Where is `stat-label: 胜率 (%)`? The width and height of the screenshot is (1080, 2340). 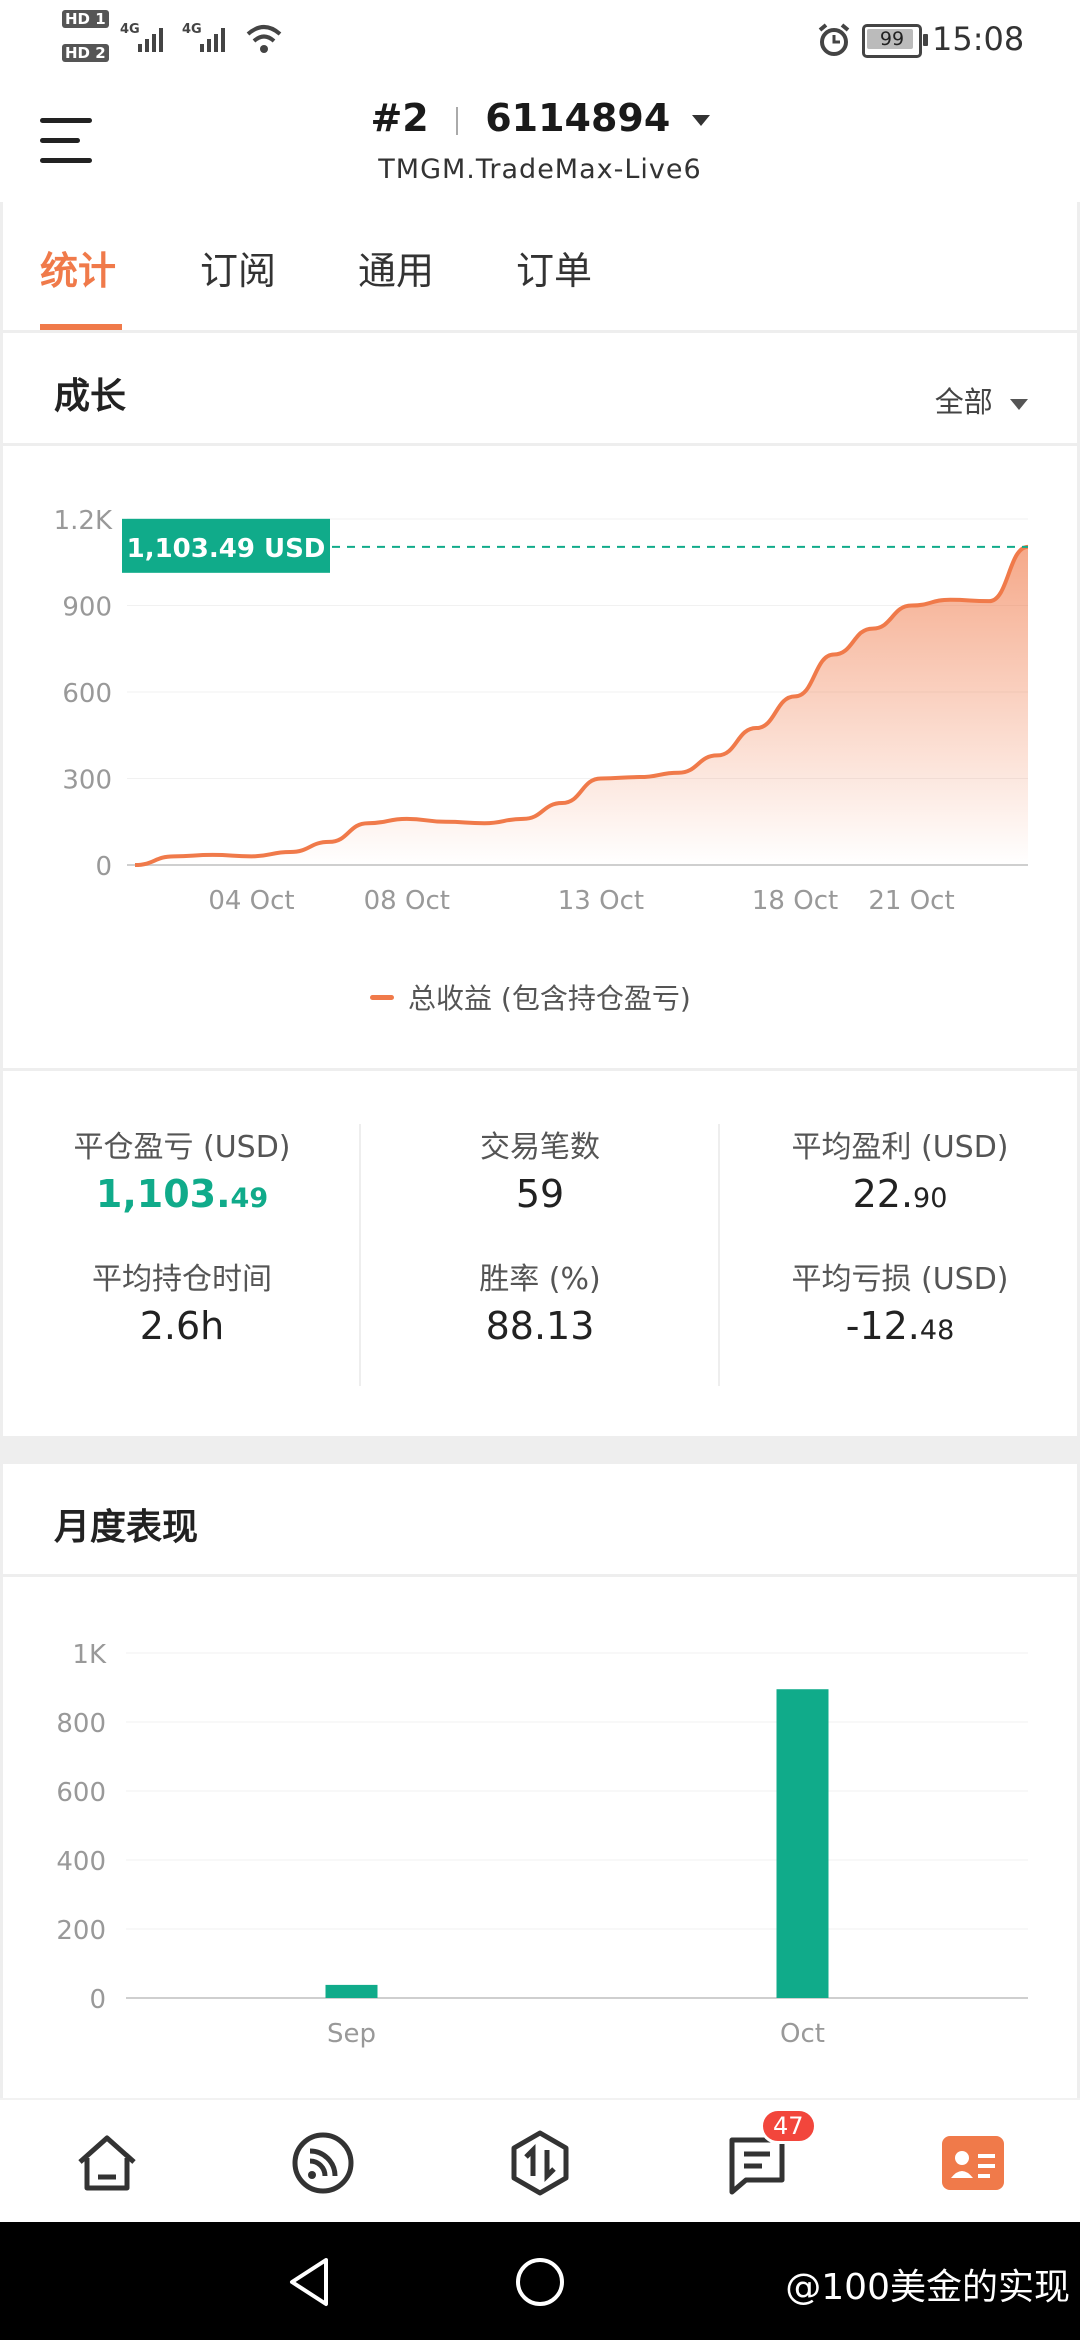
stat-label: 胜率 (%) is located at coordinates (540, 1279).